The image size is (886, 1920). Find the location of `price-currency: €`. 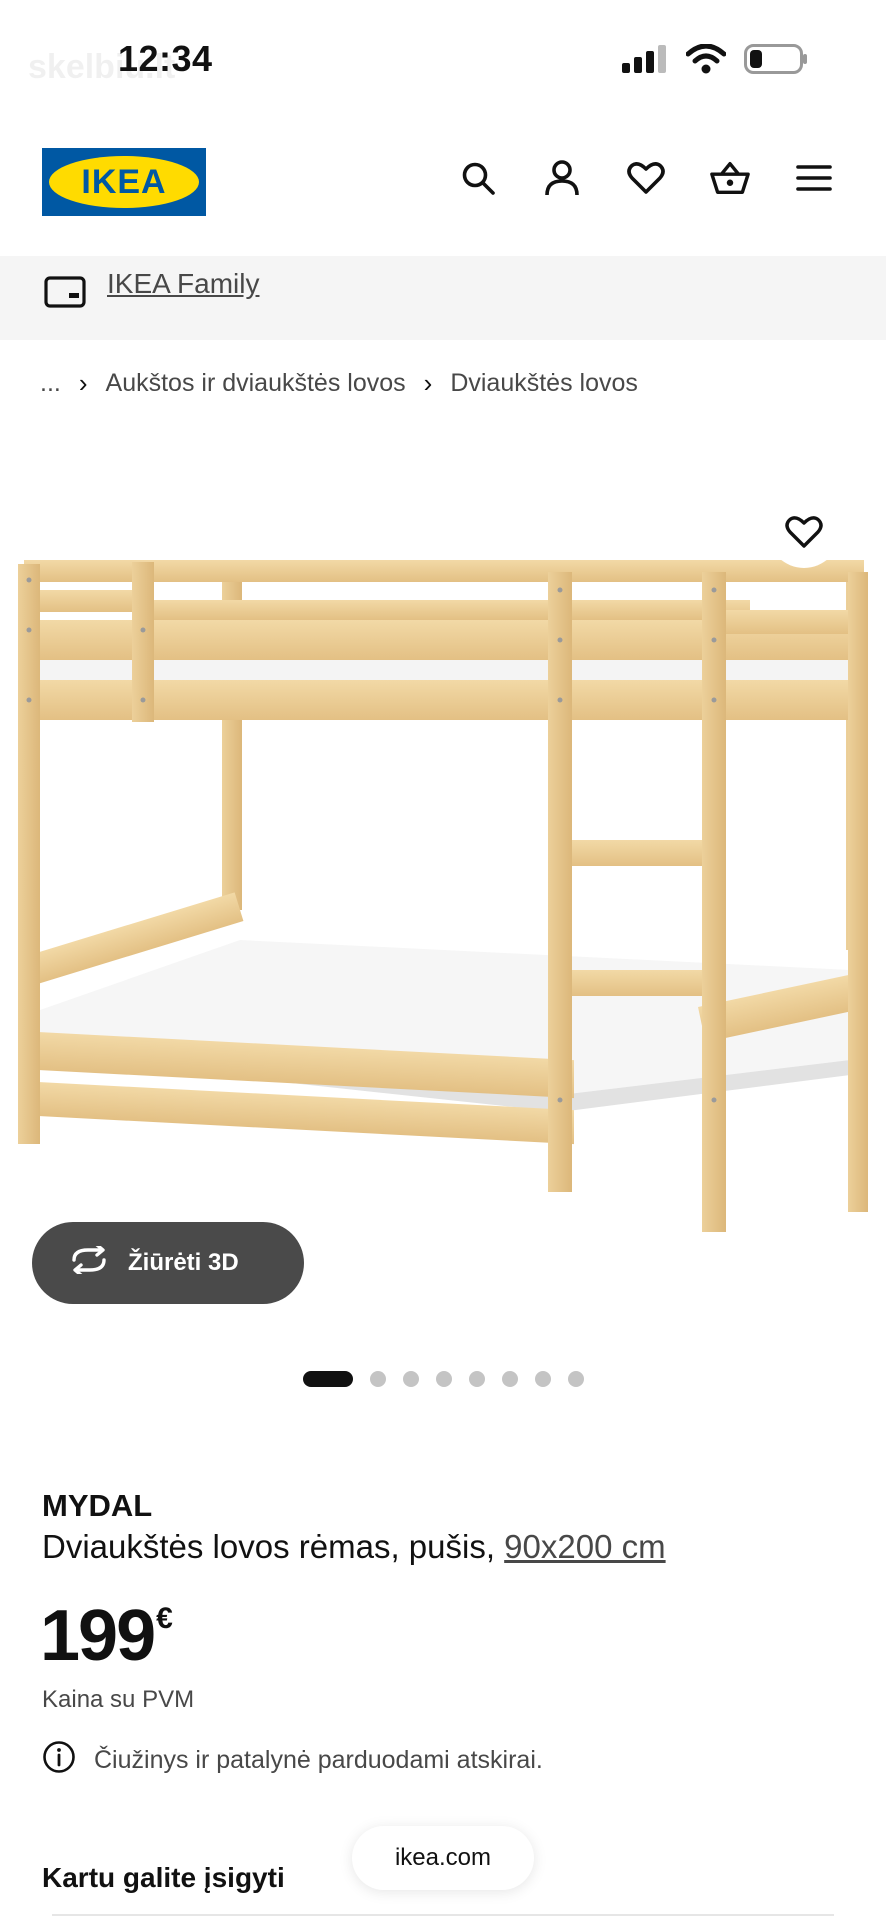

price-currency: € is located at coordinates (164, 1618).